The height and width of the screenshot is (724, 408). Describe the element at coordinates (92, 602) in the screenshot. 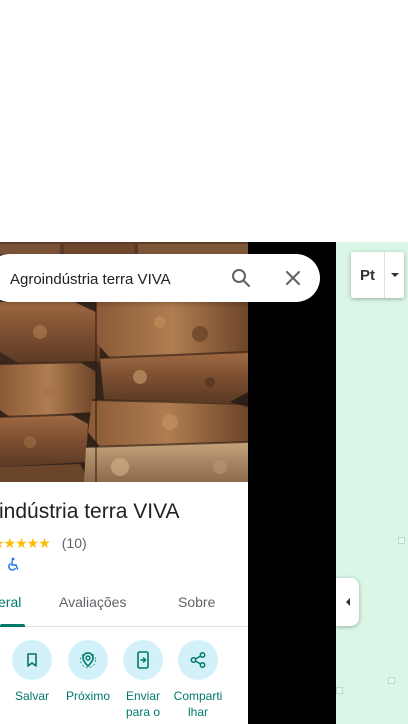

I see `tab-reviews: Avaliações` at that location.